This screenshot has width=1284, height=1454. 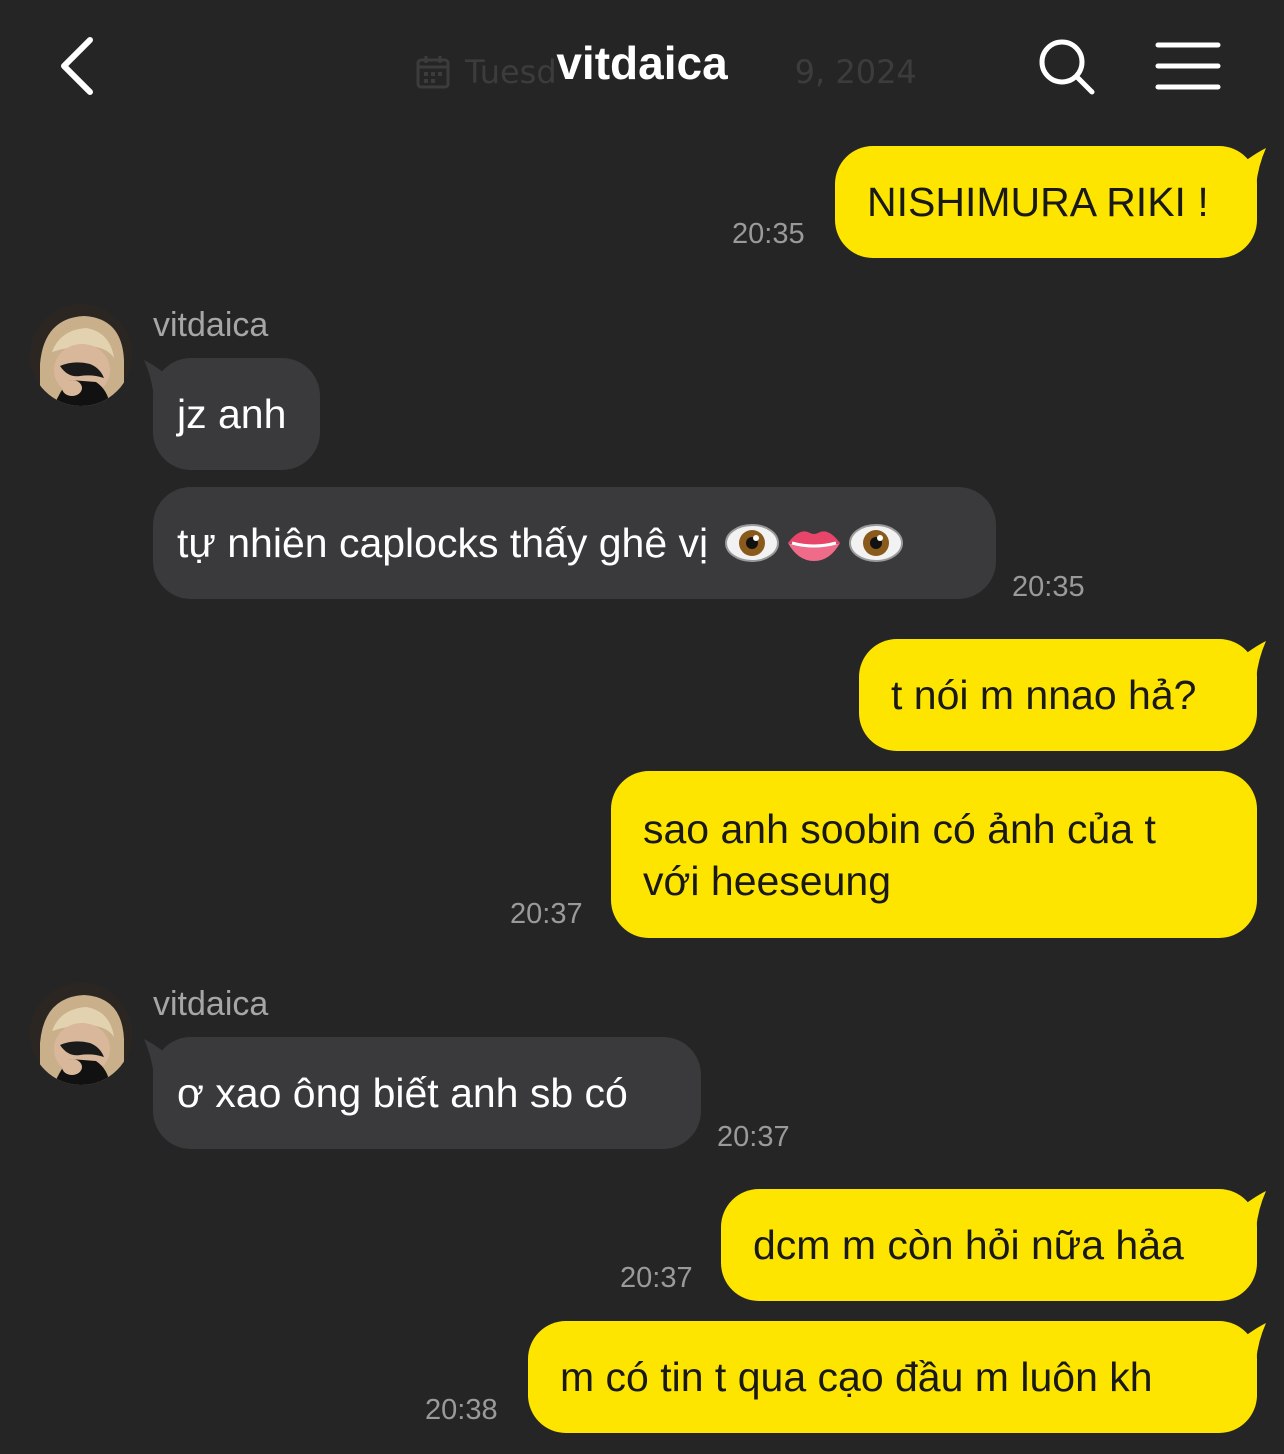 What do you see at coordinates (814, 546) in the screenshot?
I see `lips-icon` at bounding box center [814, 546].